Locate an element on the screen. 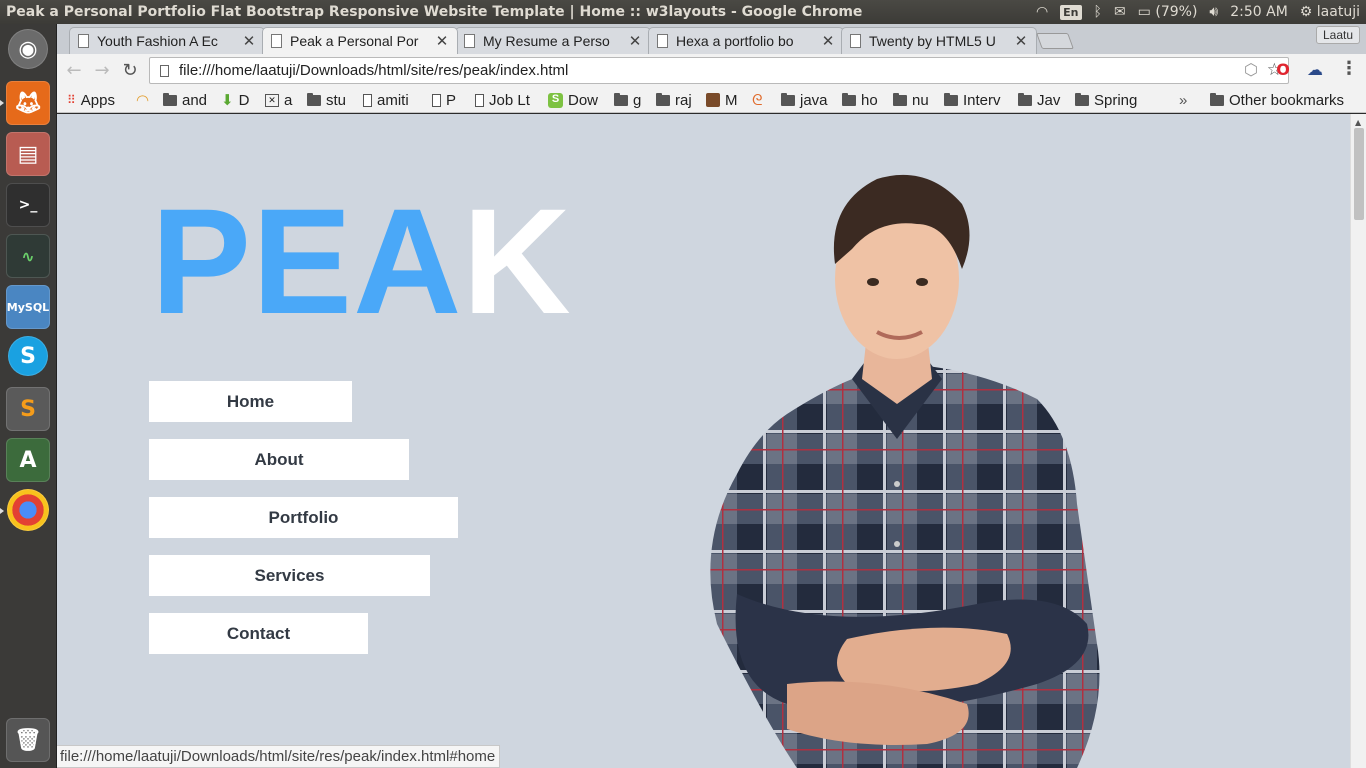 This screenshot has width=1366, height=768. bookmarks-overflow-button: » is located at coordinates (1183, 100).